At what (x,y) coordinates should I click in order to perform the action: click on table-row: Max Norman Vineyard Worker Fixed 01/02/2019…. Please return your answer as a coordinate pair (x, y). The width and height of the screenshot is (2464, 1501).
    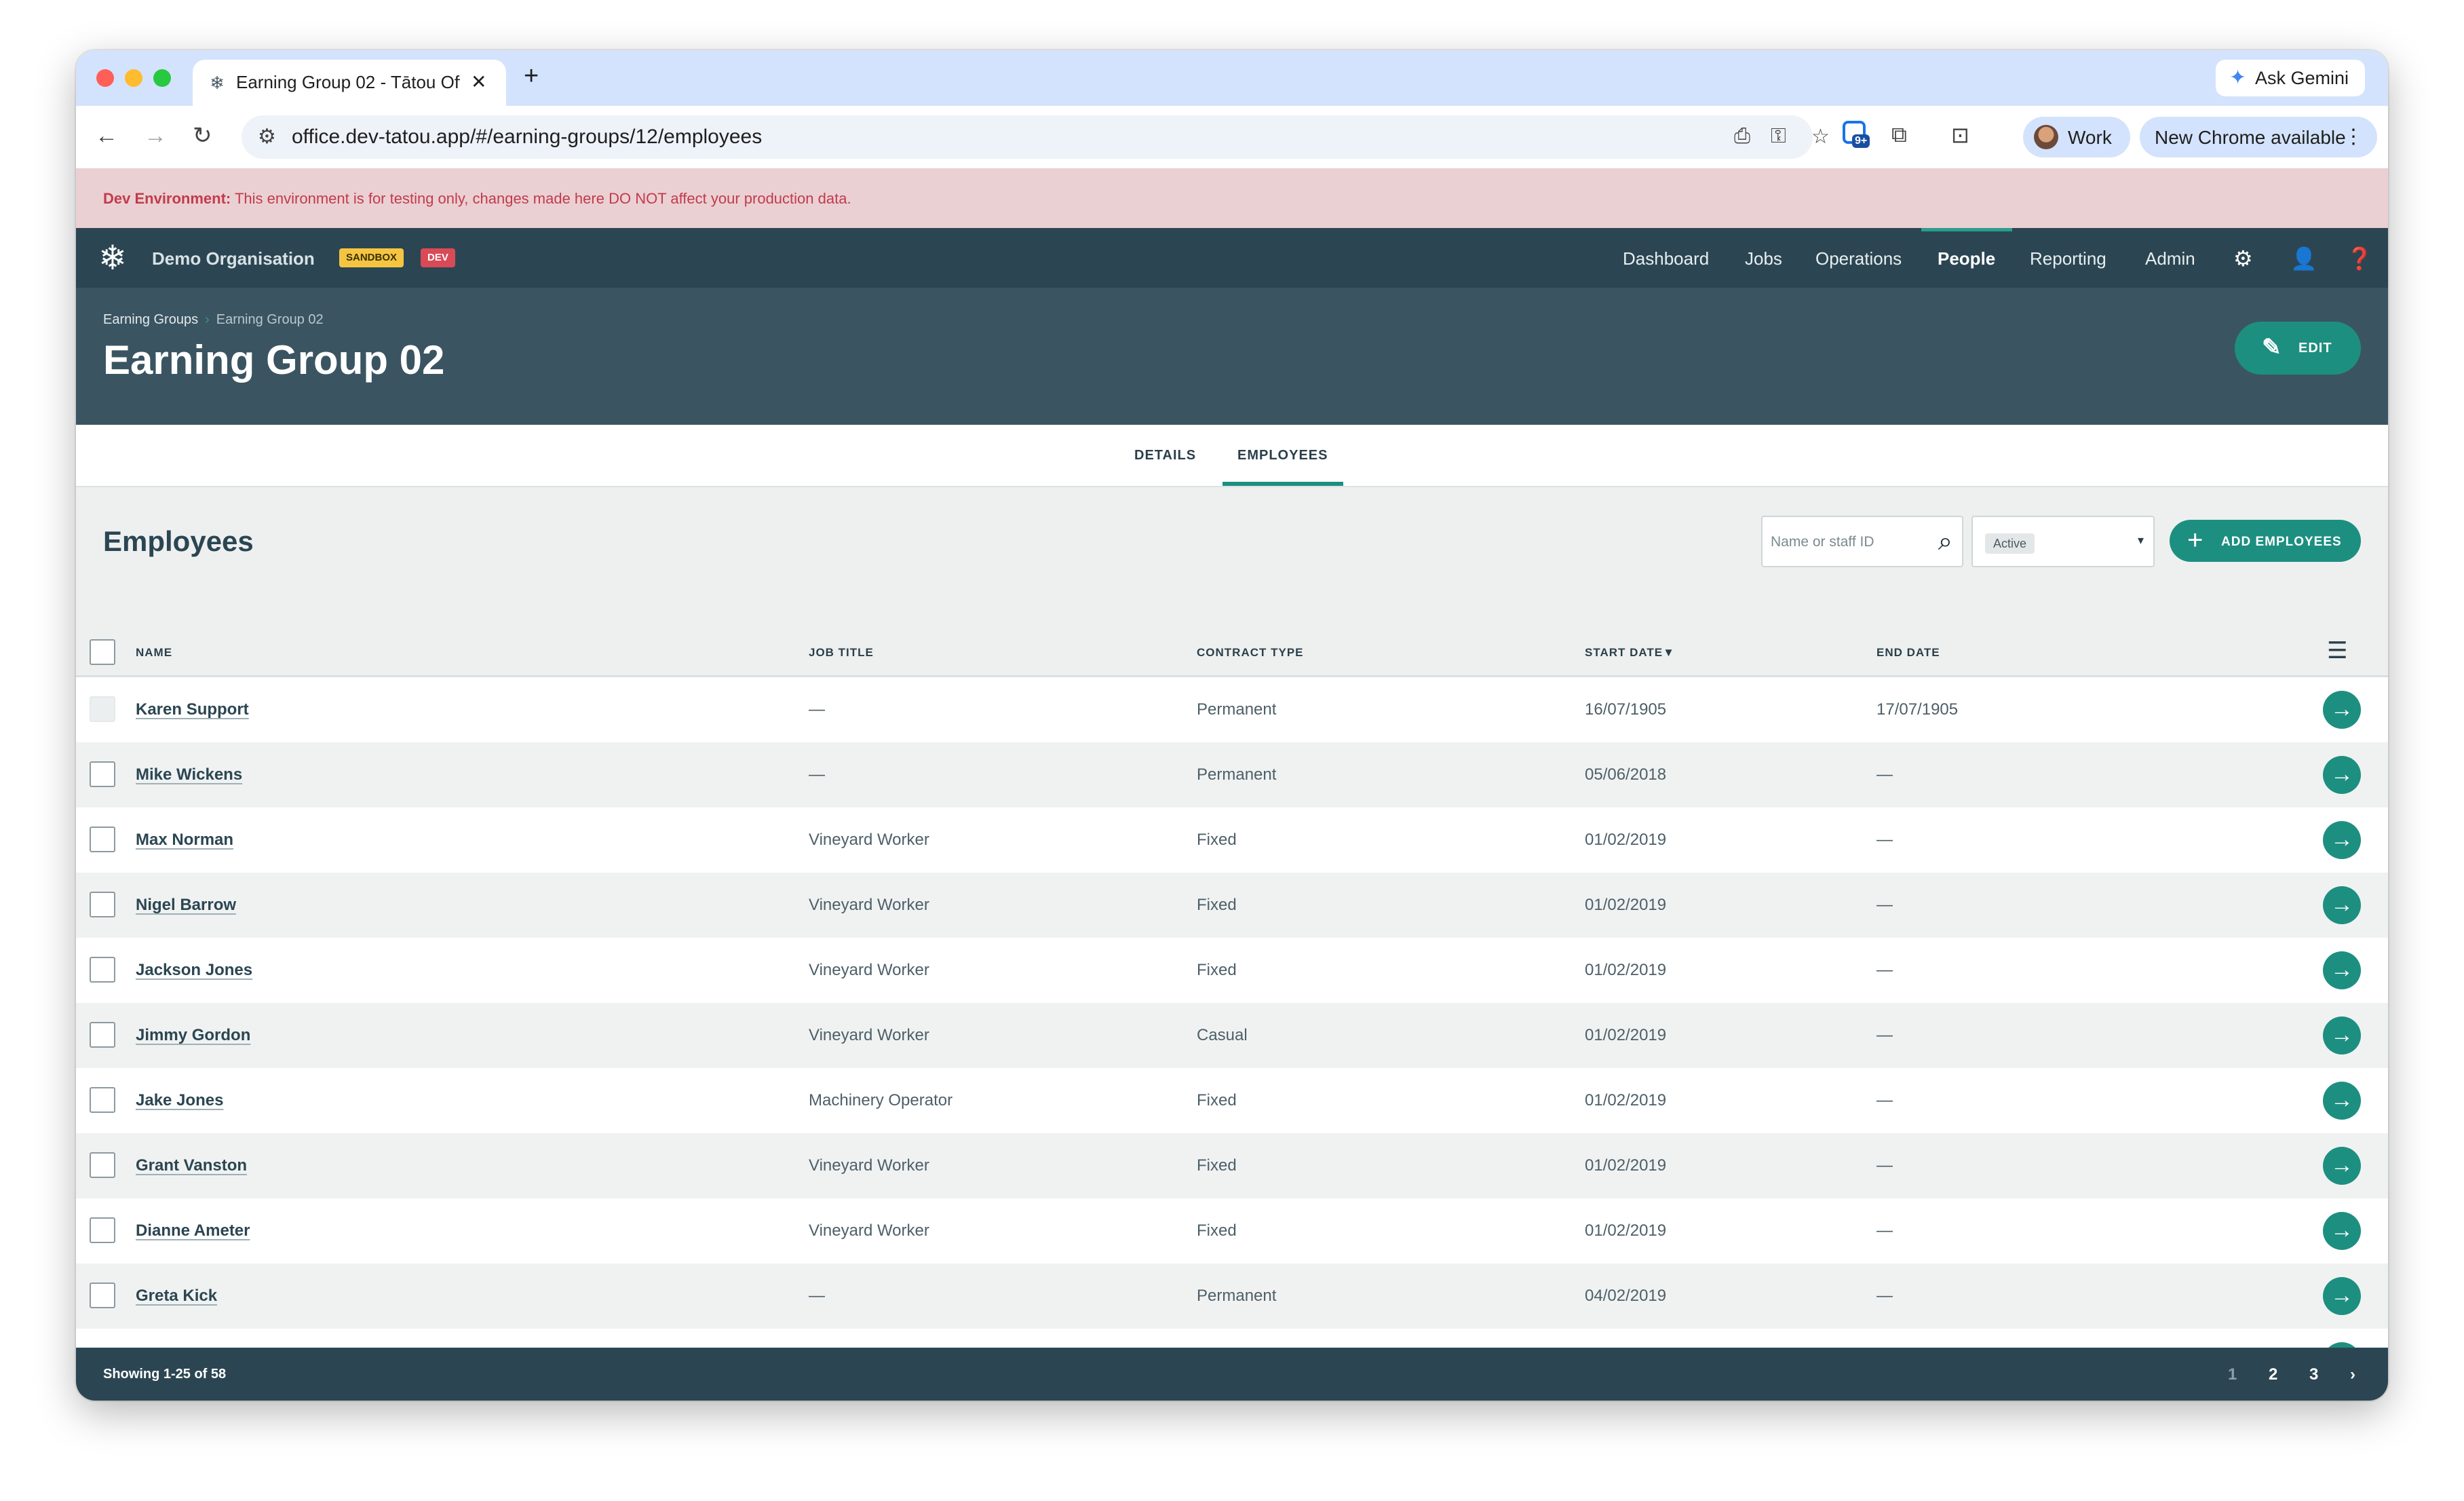
    Looking at the image, I should click on (1232, 840).